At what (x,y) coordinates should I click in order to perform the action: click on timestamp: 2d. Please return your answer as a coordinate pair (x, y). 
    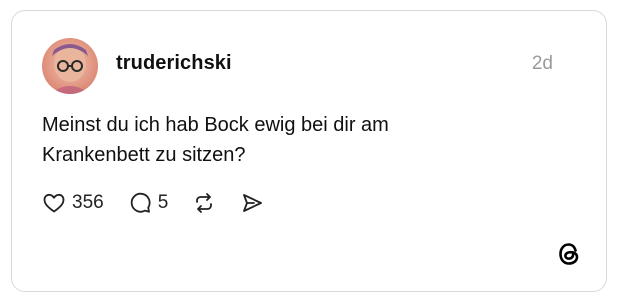
    Looking at the image, I should click on (542, 63).